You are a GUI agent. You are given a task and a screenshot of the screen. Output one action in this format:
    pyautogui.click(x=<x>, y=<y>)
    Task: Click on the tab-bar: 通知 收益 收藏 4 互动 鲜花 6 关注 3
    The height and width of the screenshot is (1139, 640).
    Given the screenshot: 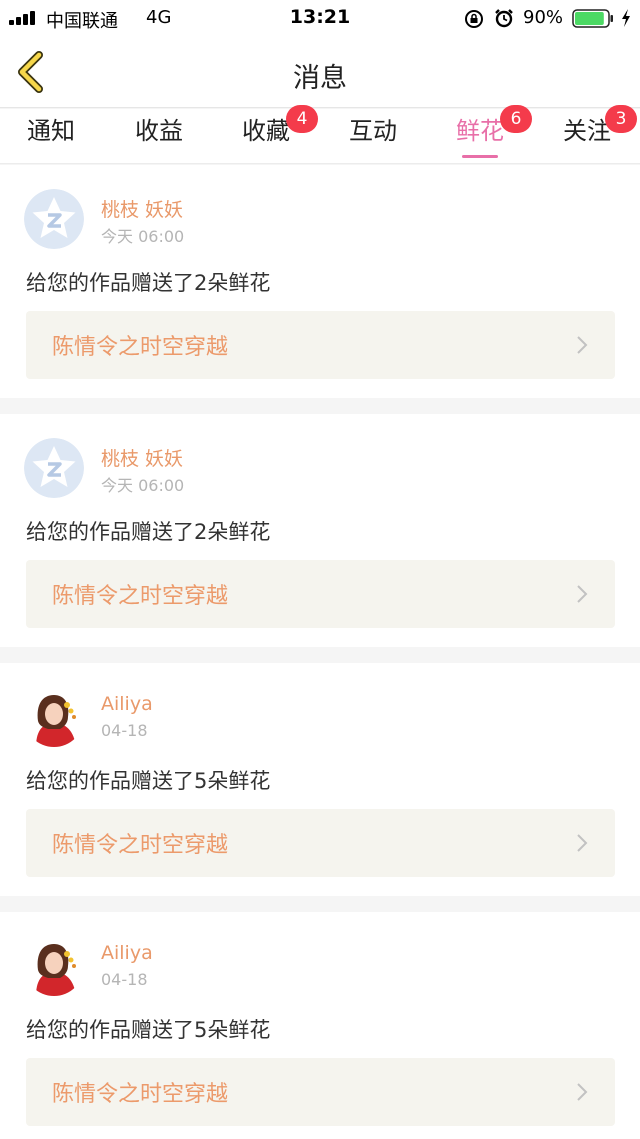 What is the action you would take?
    pyautogui.click(x=320, y=134)
    